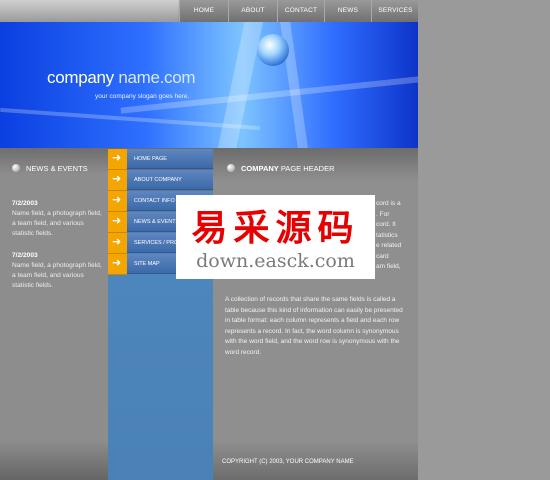 The height and width of the screenshot is (480, 550). I want to click on watermark: 易采源码 down.easck.com, so click(275, 237).